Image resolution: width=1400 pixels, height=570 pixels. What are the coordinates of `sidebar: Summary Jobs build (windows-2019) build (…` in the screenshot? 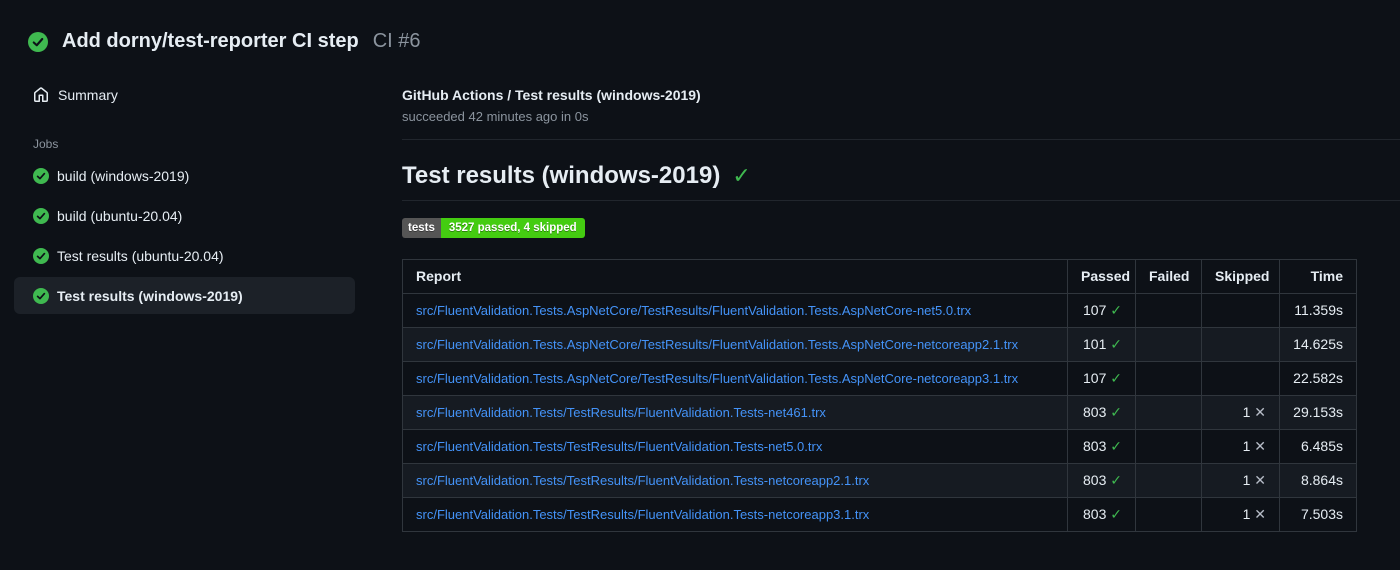 It's located at (184, 195).